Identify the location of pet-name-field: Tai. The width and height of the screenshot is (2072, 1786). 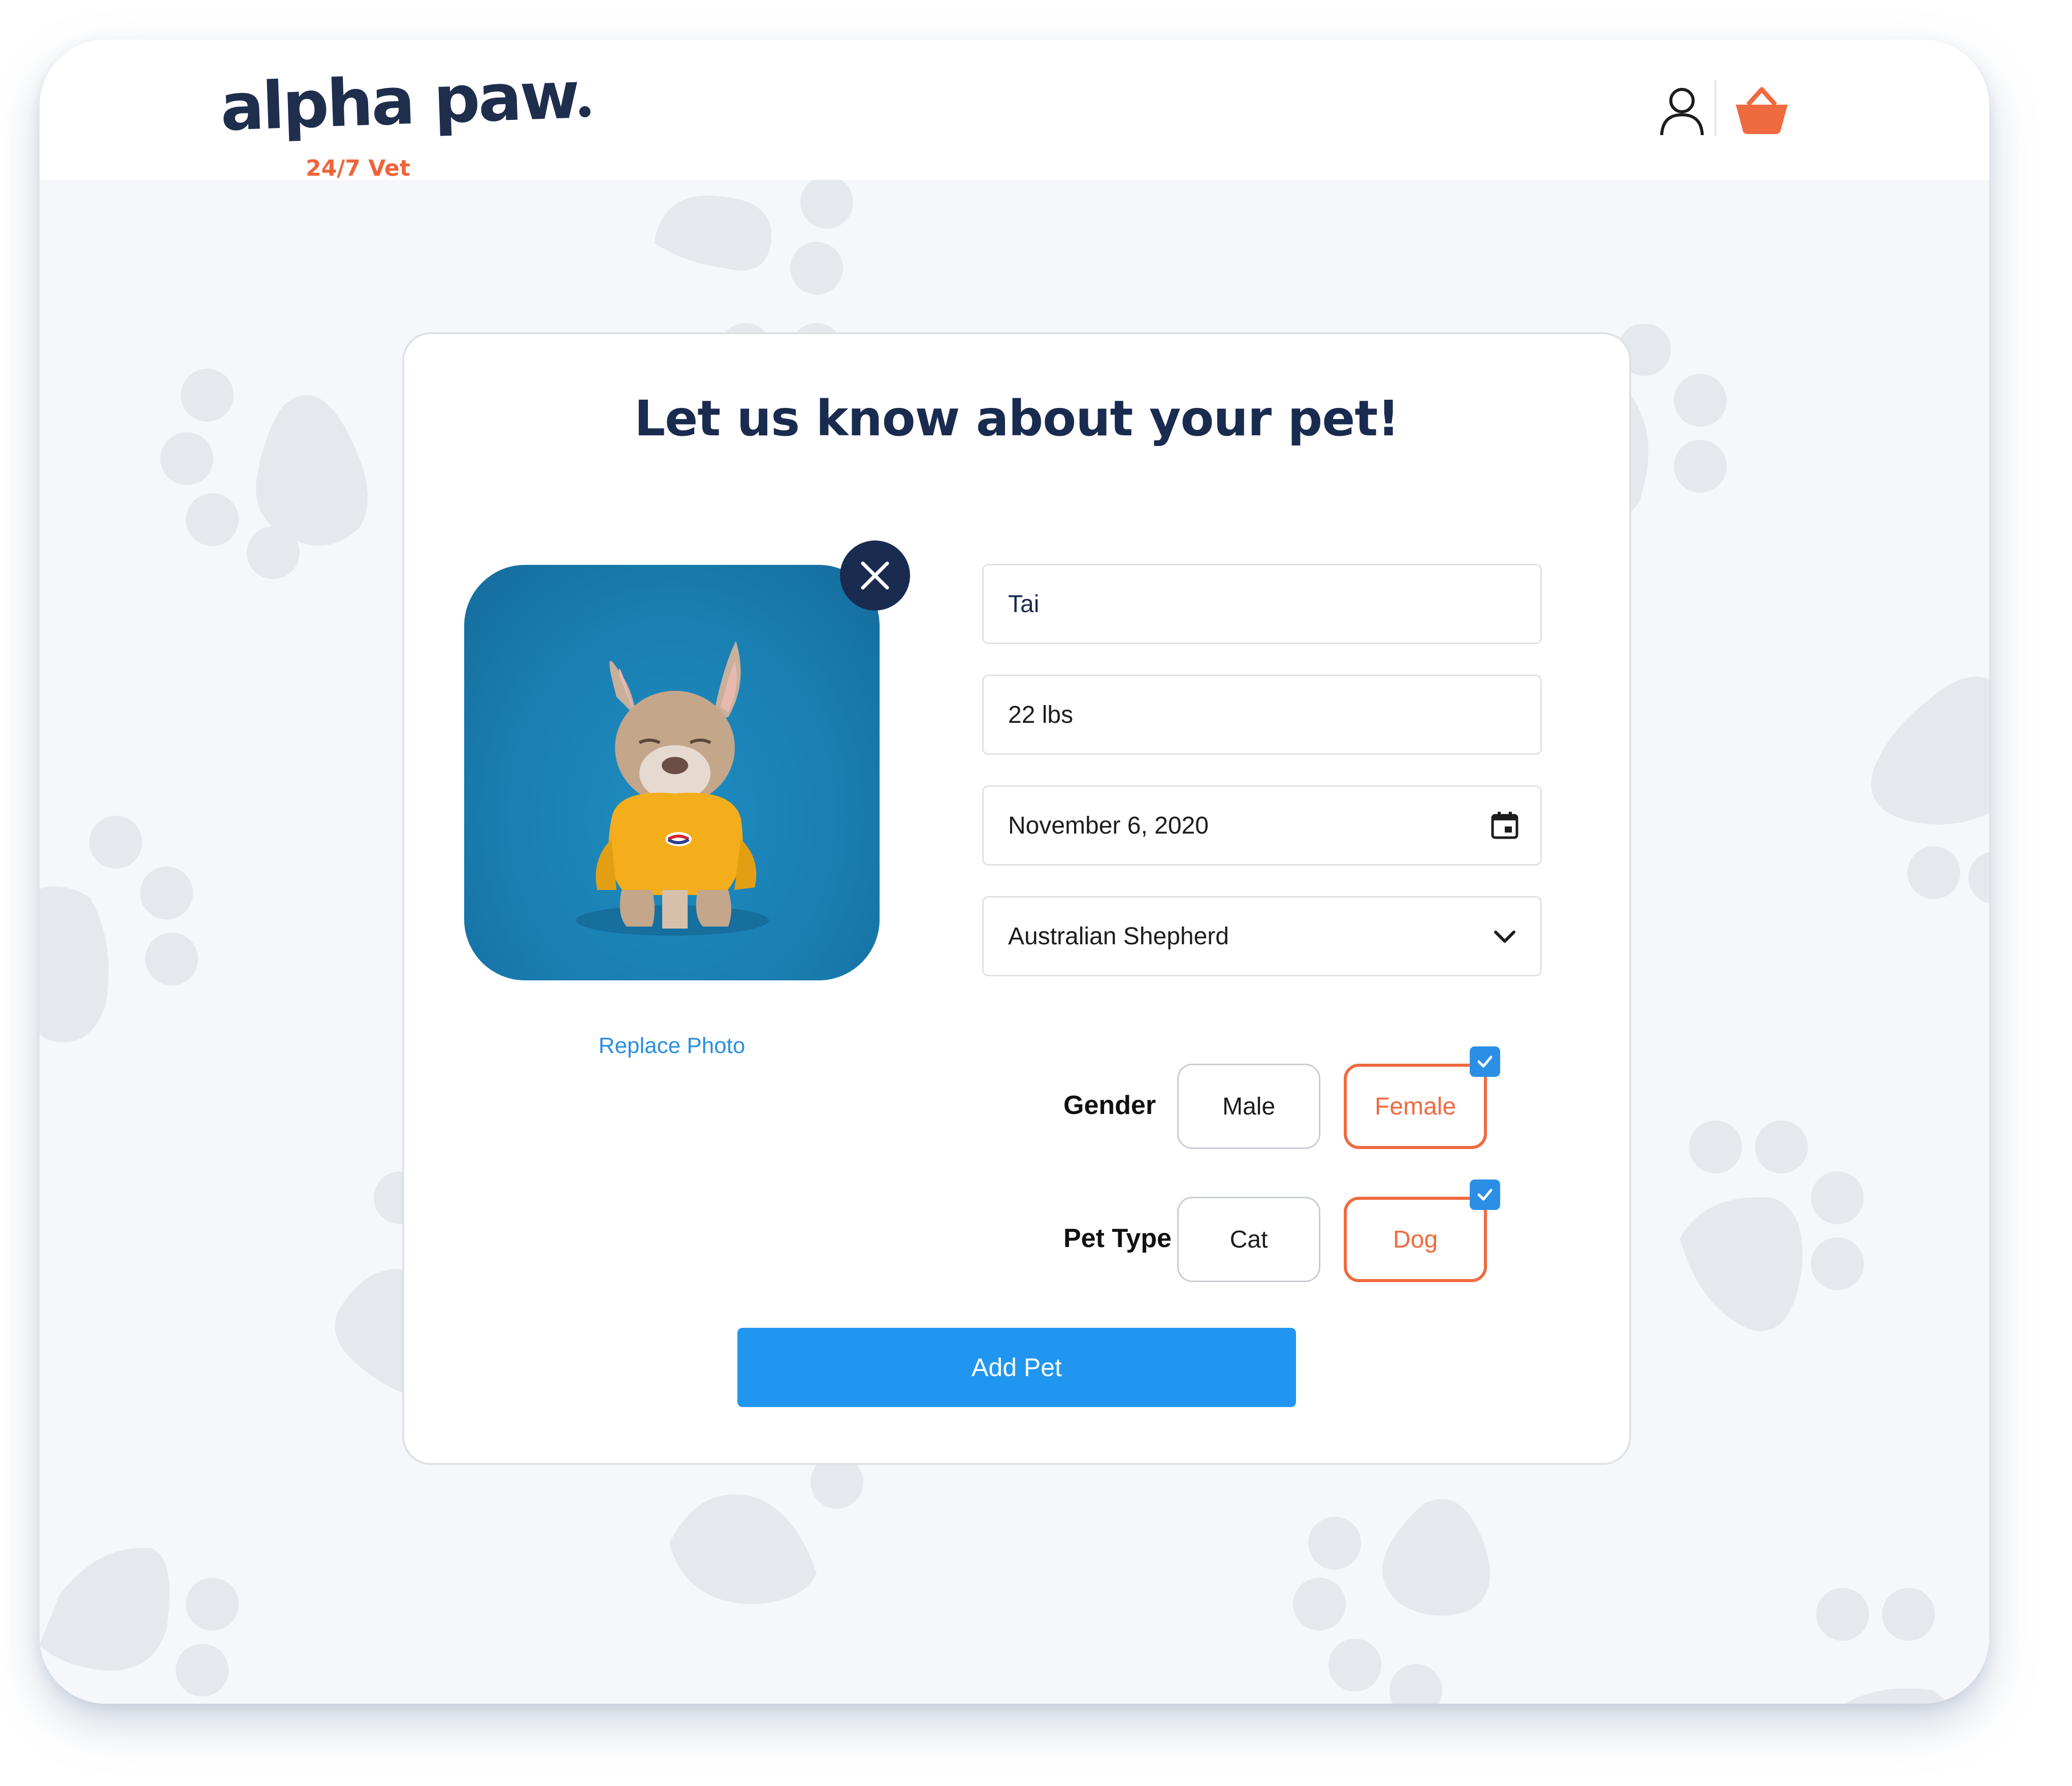
(1262, 604).